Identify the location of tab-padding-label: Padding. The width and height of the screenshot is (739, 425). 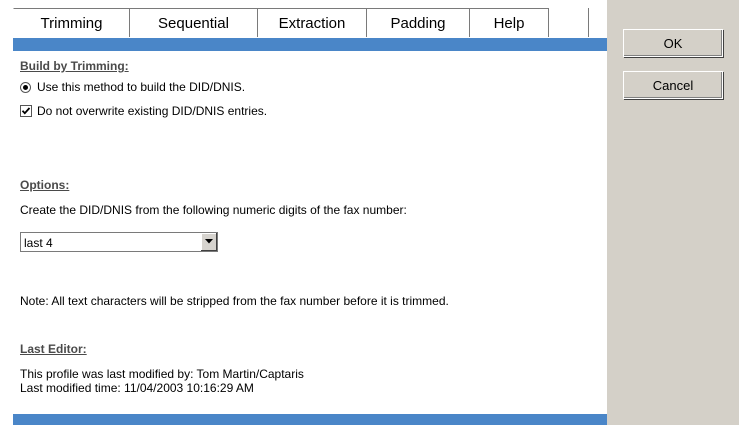
(418, 23).